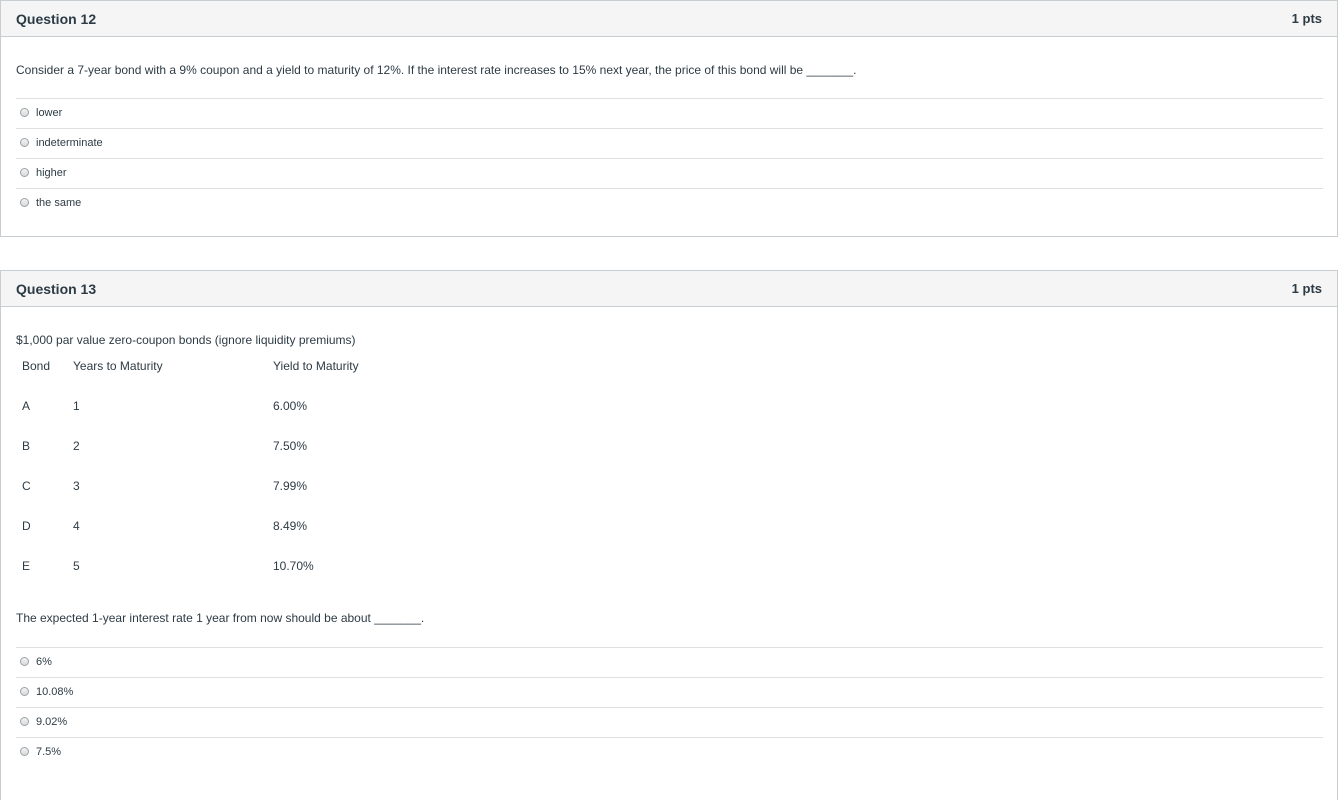  Describe the element at coordinates (293, 566) in the screenshot. I see `table-cell: 10.70%` at that location.